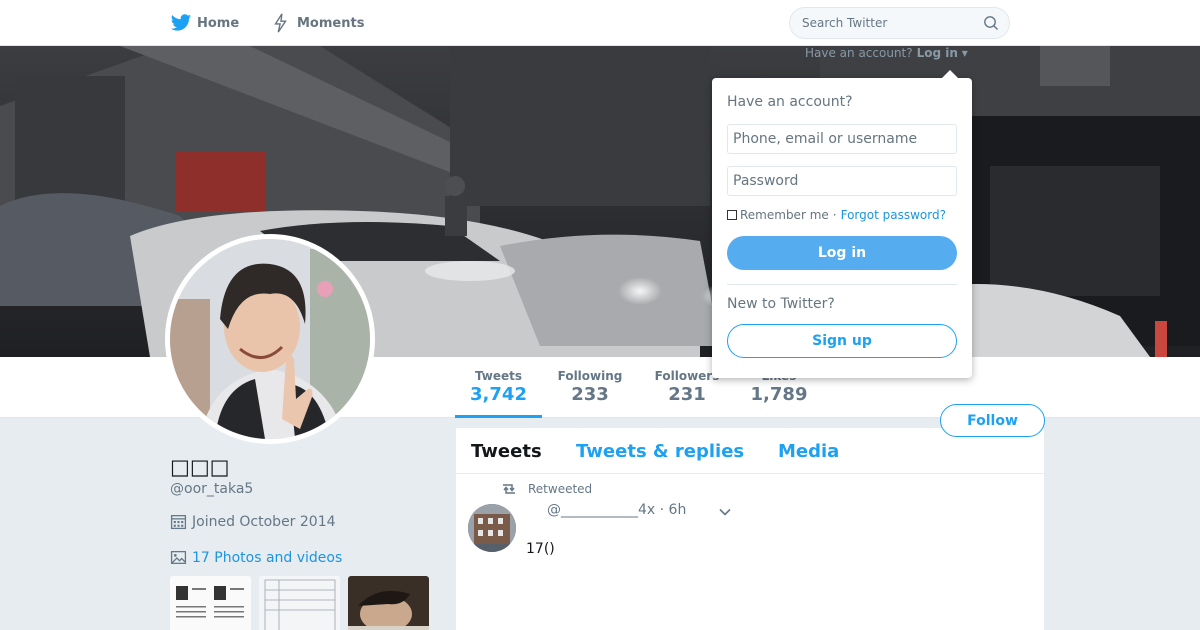 This screenshot has height=630, width=1200. I want to click on remember-label: Remember me, so click(784, 215).